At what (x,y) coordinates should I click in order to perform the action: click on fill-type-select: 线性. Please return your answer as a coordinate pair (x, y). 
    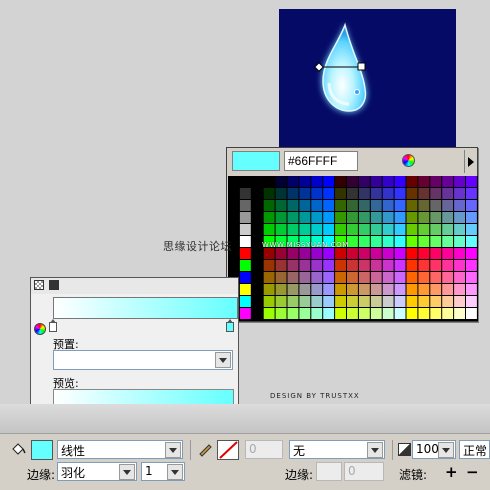
    Looking at the image, I should click on (120, 449).